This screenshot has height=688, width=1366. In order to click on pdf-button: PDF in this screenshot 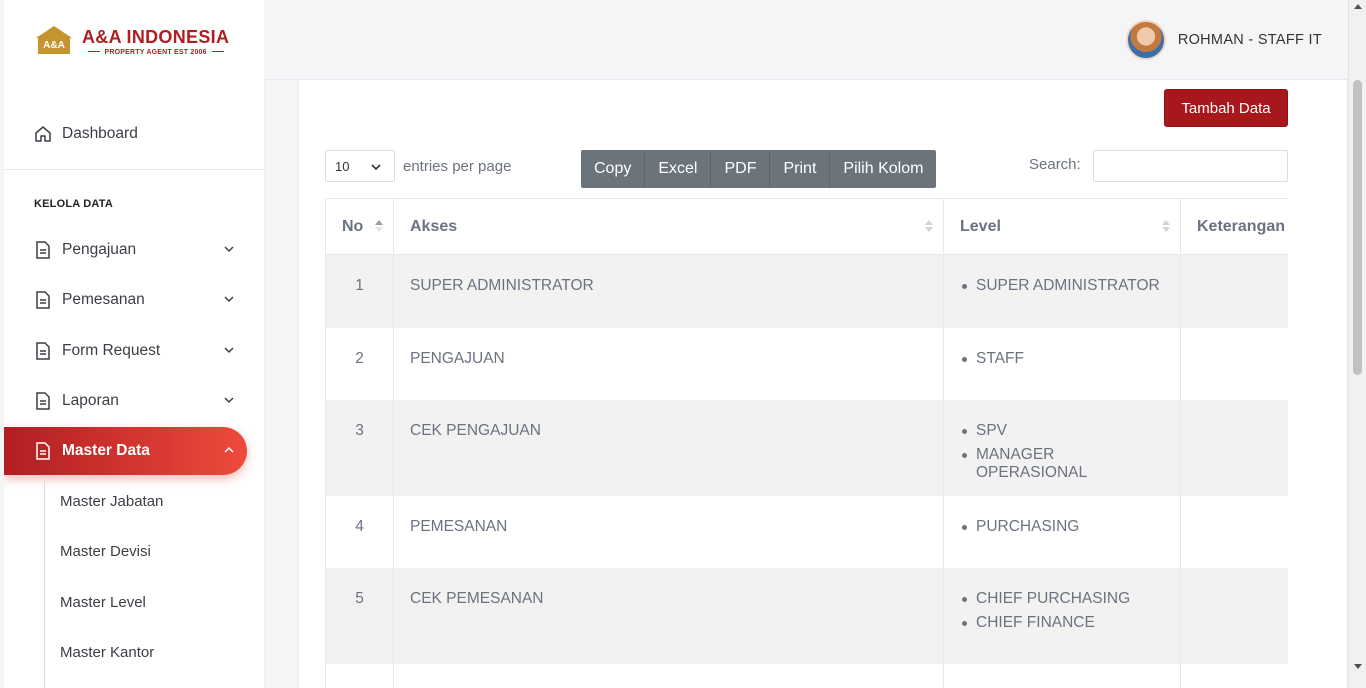, I will do `click(741, 169)`.